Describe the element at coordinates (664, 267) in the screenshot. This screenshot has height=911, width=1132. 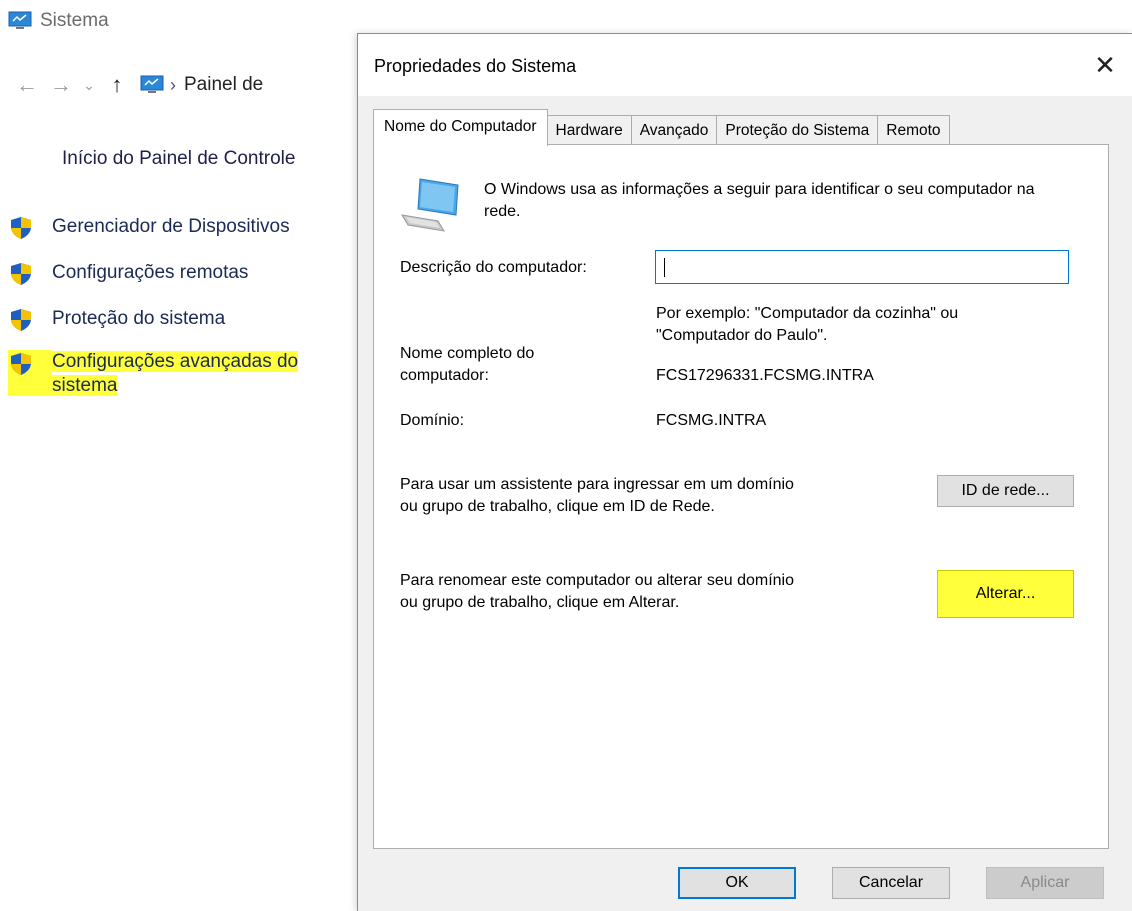
I see `text-caret` at that location.